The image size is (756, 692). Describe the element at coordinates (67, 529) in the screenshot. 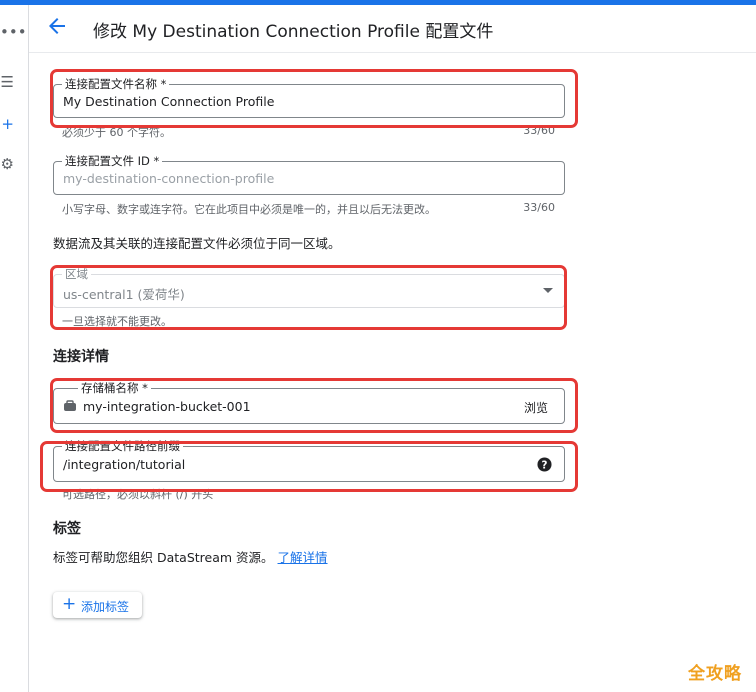

I see `labels-title: 标签` at that location.